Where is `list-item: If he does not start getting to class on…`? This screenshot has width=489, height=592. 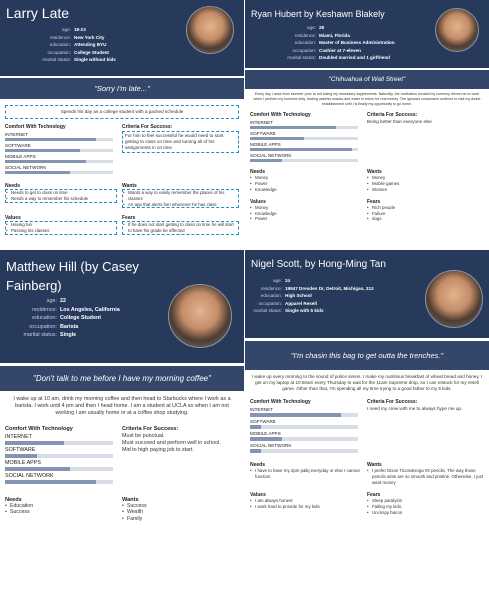 list-item: If he does not start getting to class on… is located at coordinates (180, 228).